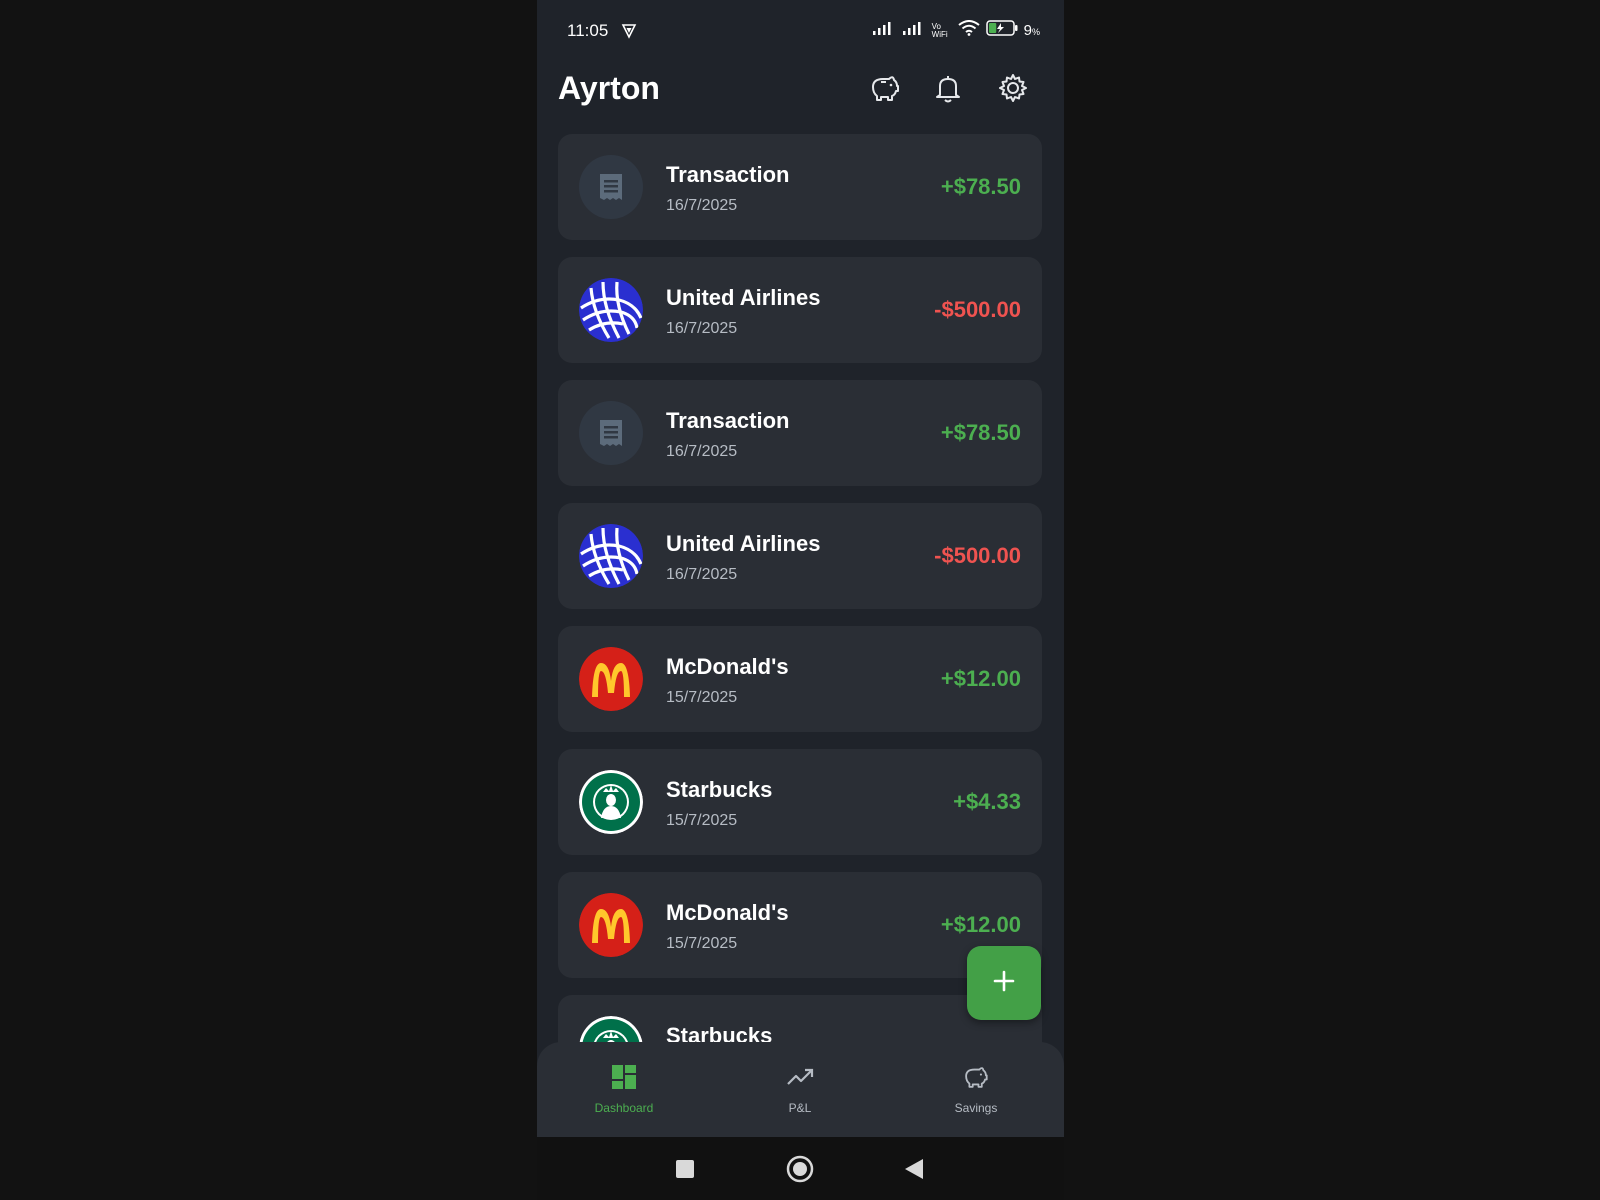  I want to click on bottom-navigation: Dashboard P&L Savings, so click(800, 1089).